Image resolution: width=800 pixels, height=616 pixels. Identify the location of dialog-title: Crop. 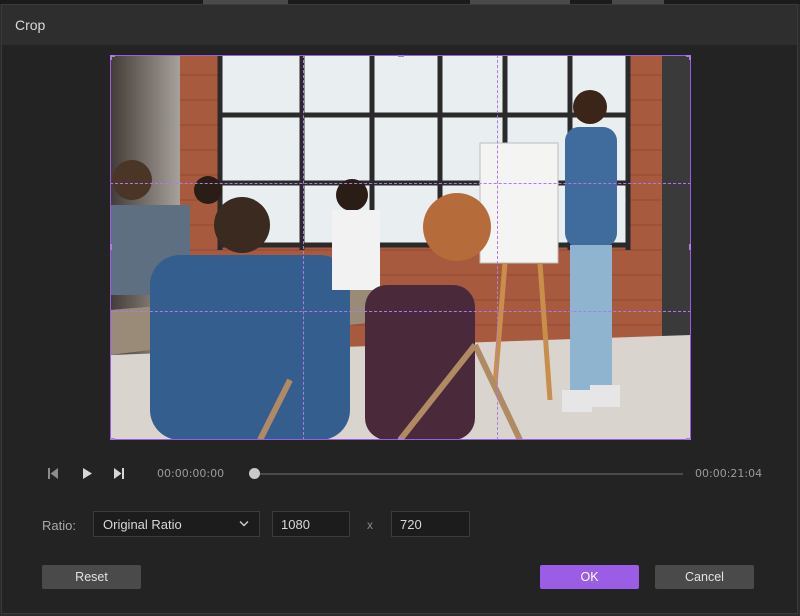
(30, 25).